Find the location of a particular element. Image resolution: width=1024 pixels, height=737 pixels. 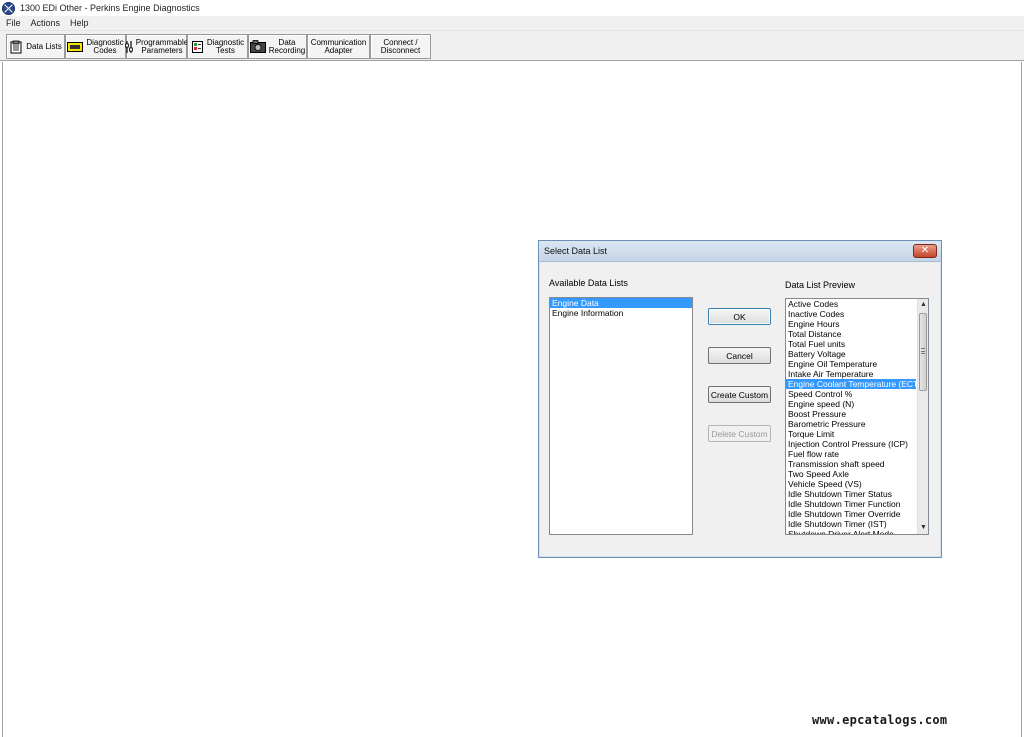

list-item: Idle Shutdown Timer Function is located at coordinates (851, 504).